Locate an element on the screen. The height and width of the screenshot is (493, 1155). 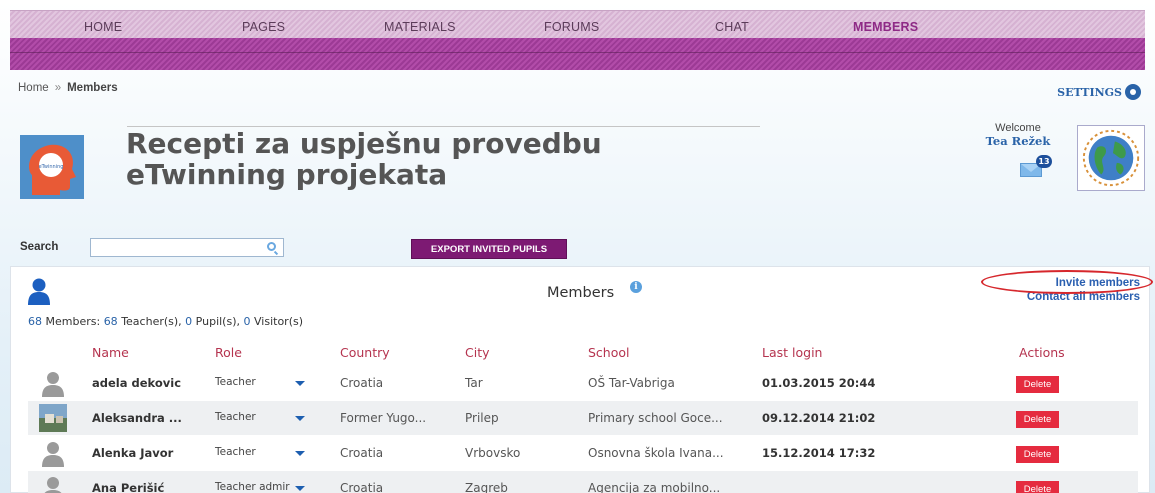
export-invited-pupils-button: EXPORT INVITED PUPILS is located at coordinates (489, 249).